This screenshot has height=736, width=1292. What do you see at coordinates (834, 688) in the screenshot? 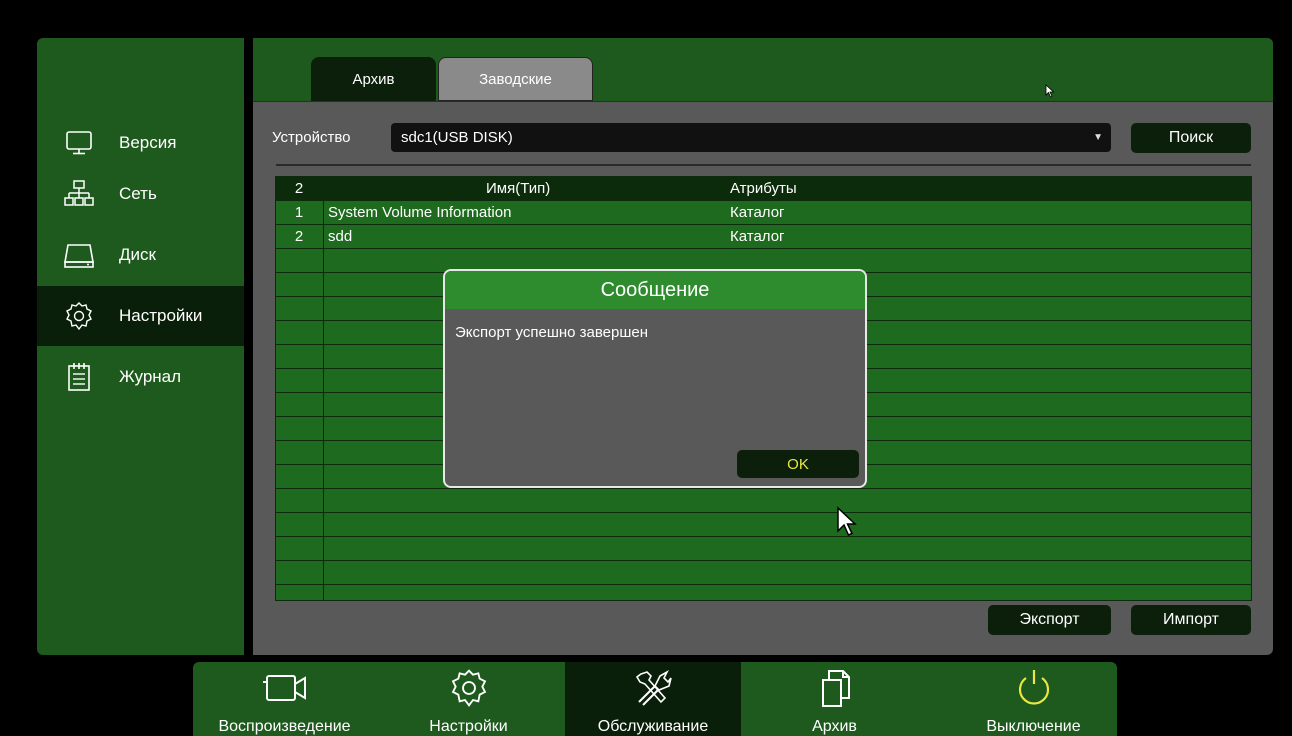
I see `copy-icon` at bounding box center [834, 688].